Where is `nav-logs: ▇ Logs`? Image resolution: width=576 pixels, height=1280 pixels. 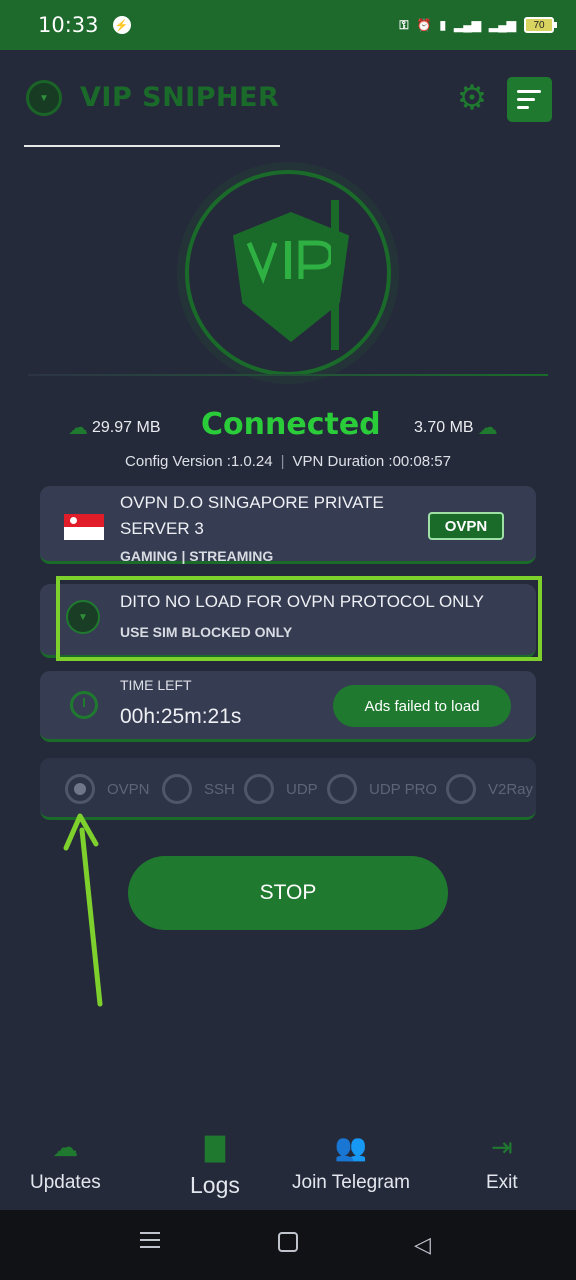 nav-logs: ▇ Logs is located at coordinates (215, 1163).